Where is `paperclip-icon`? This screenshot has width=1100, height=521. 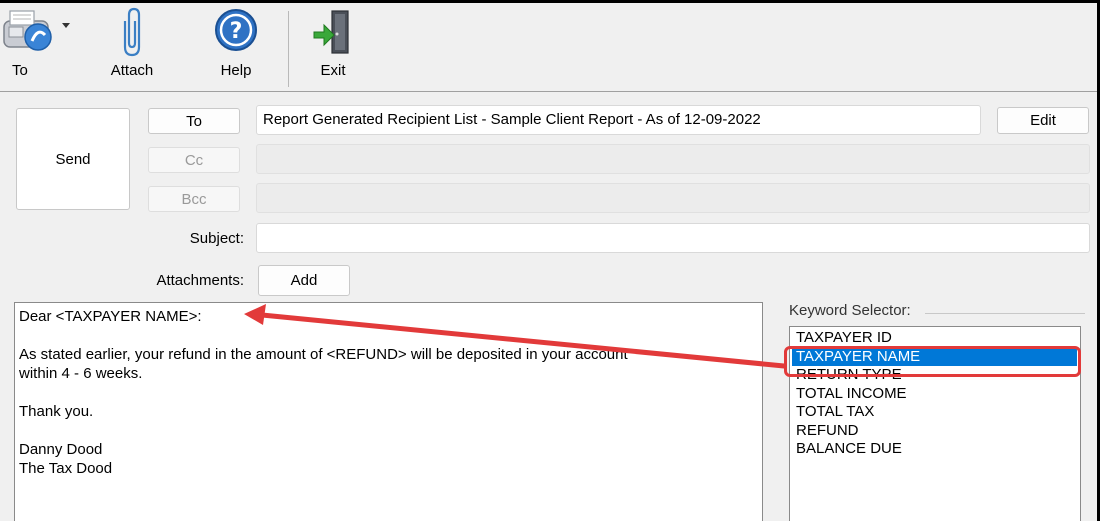 paperclip-icon is located at coordinates (132, 33).